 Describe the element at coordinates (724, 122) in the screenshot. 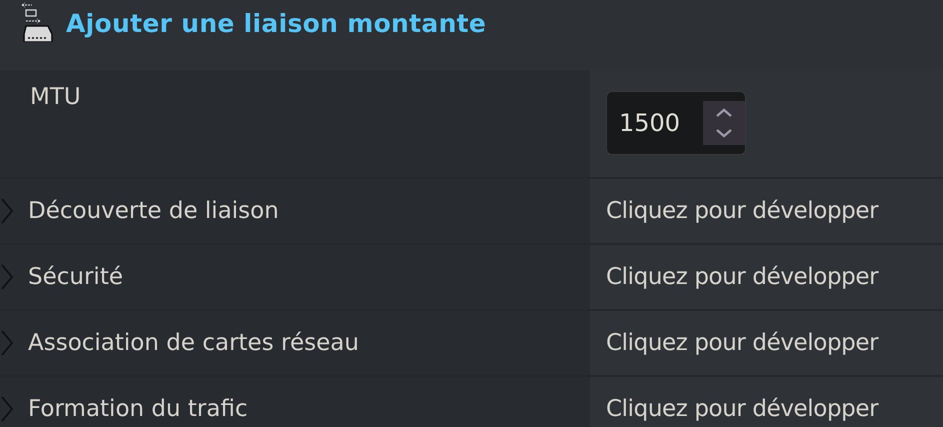

I see `spinner-arrows-icon` at that location.